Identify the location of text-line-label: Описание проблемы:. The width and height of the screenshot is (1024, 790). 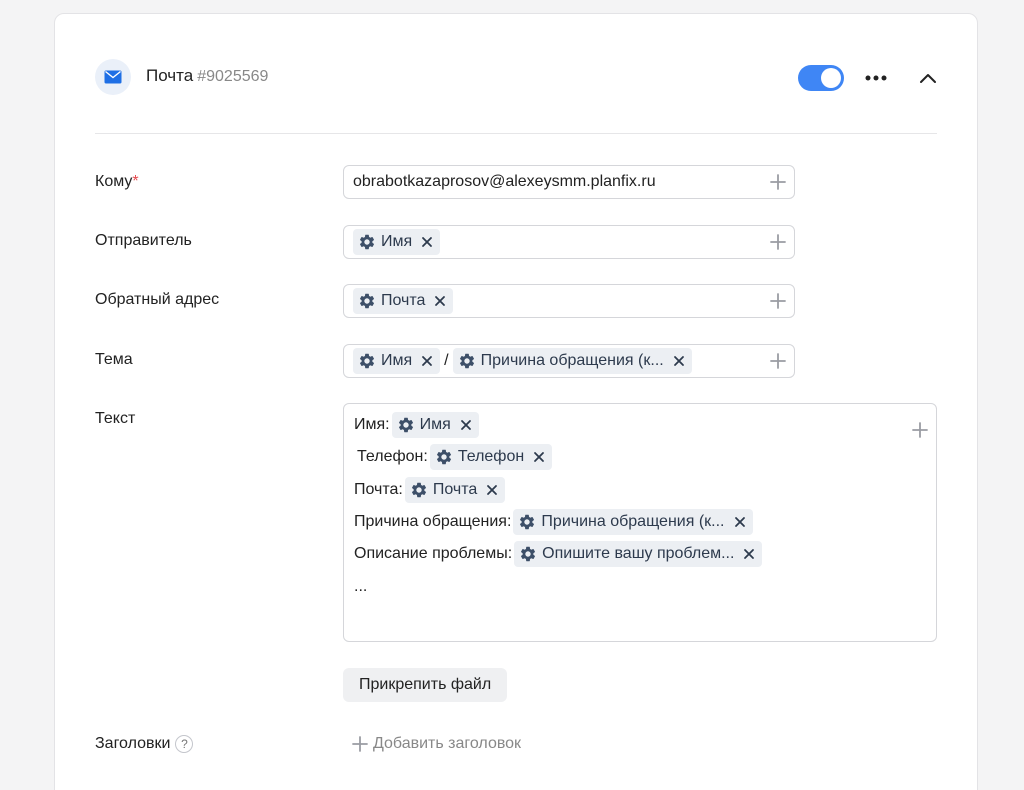
(433, 553).